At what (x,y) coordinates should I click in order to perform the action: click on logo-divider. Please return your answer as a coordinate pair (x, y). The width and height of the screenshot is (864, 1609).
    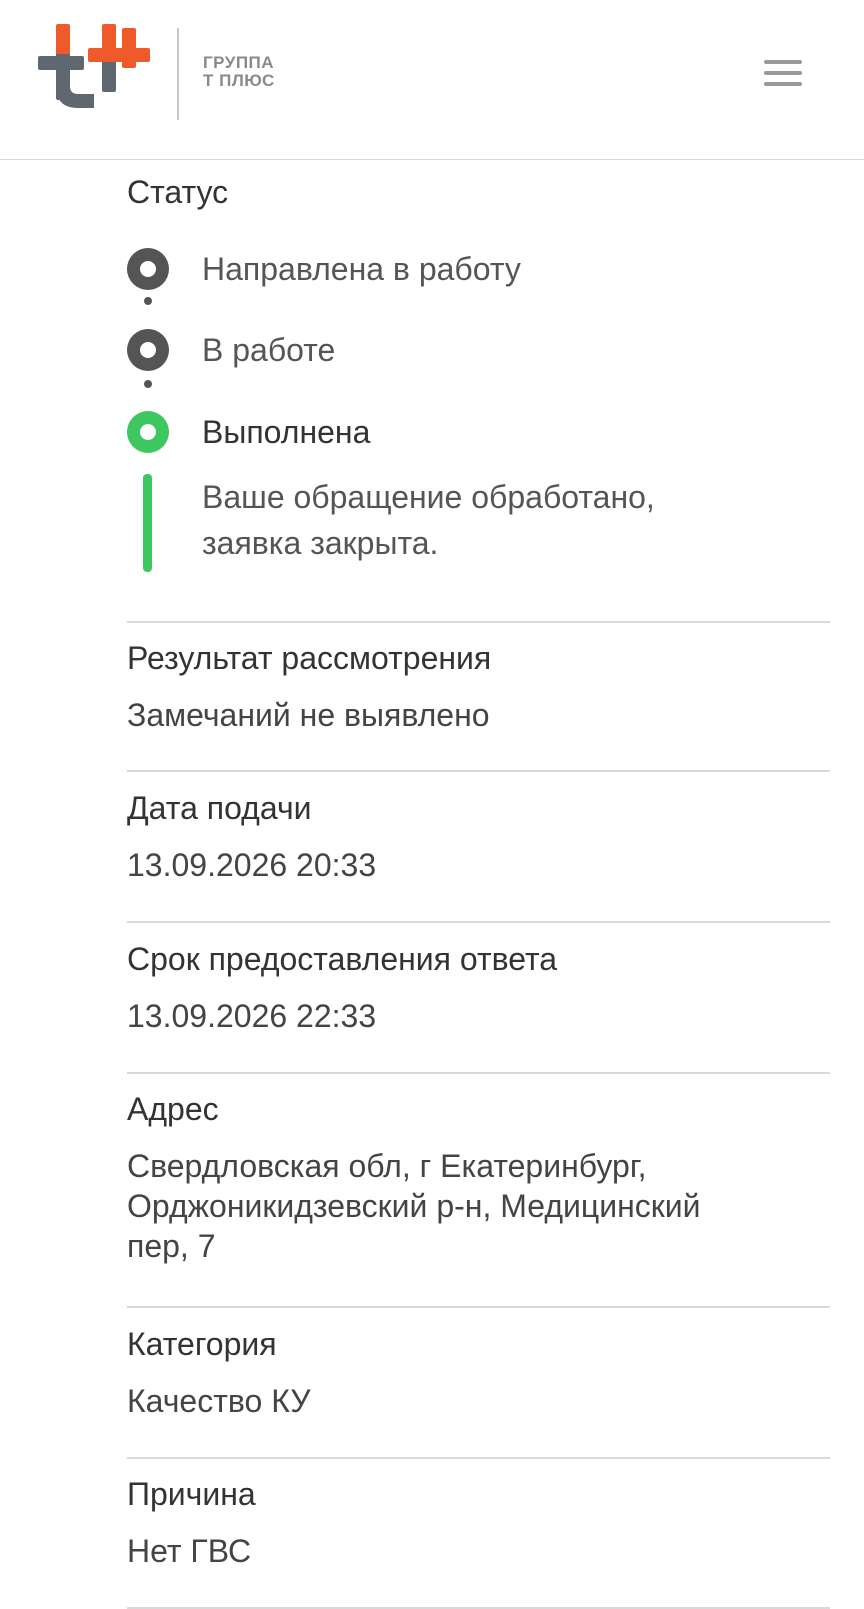
    Looking at the image, I should click on (178, 74).